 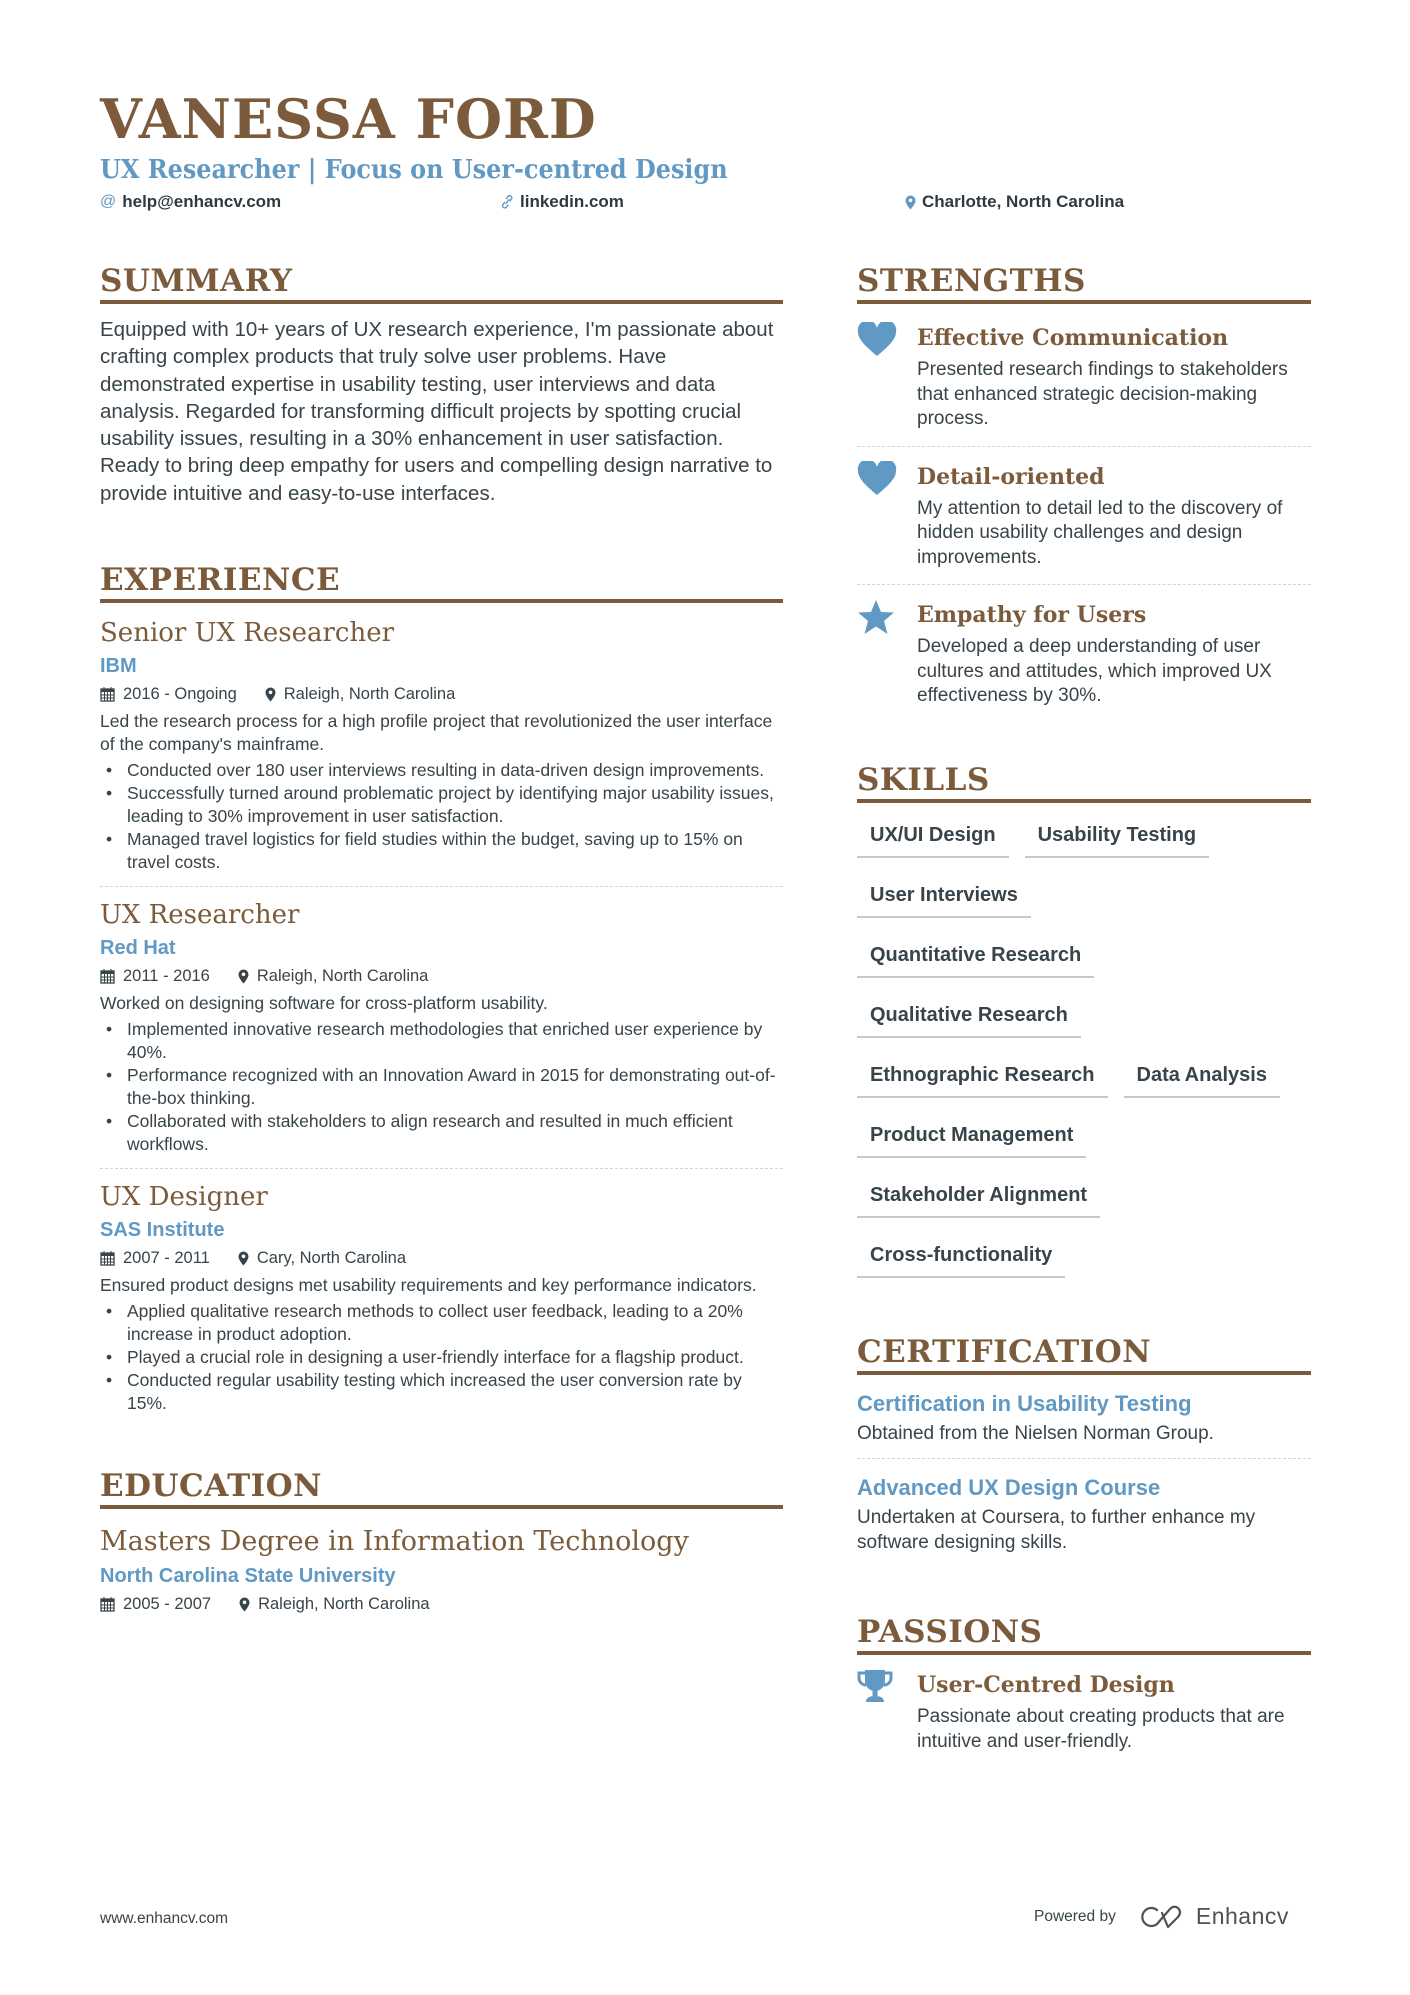 What do you see at coordinates (1117, 836) in the screenshot?
I see `skill-tag: Usability Testing` at bounding box center [1117, 836].